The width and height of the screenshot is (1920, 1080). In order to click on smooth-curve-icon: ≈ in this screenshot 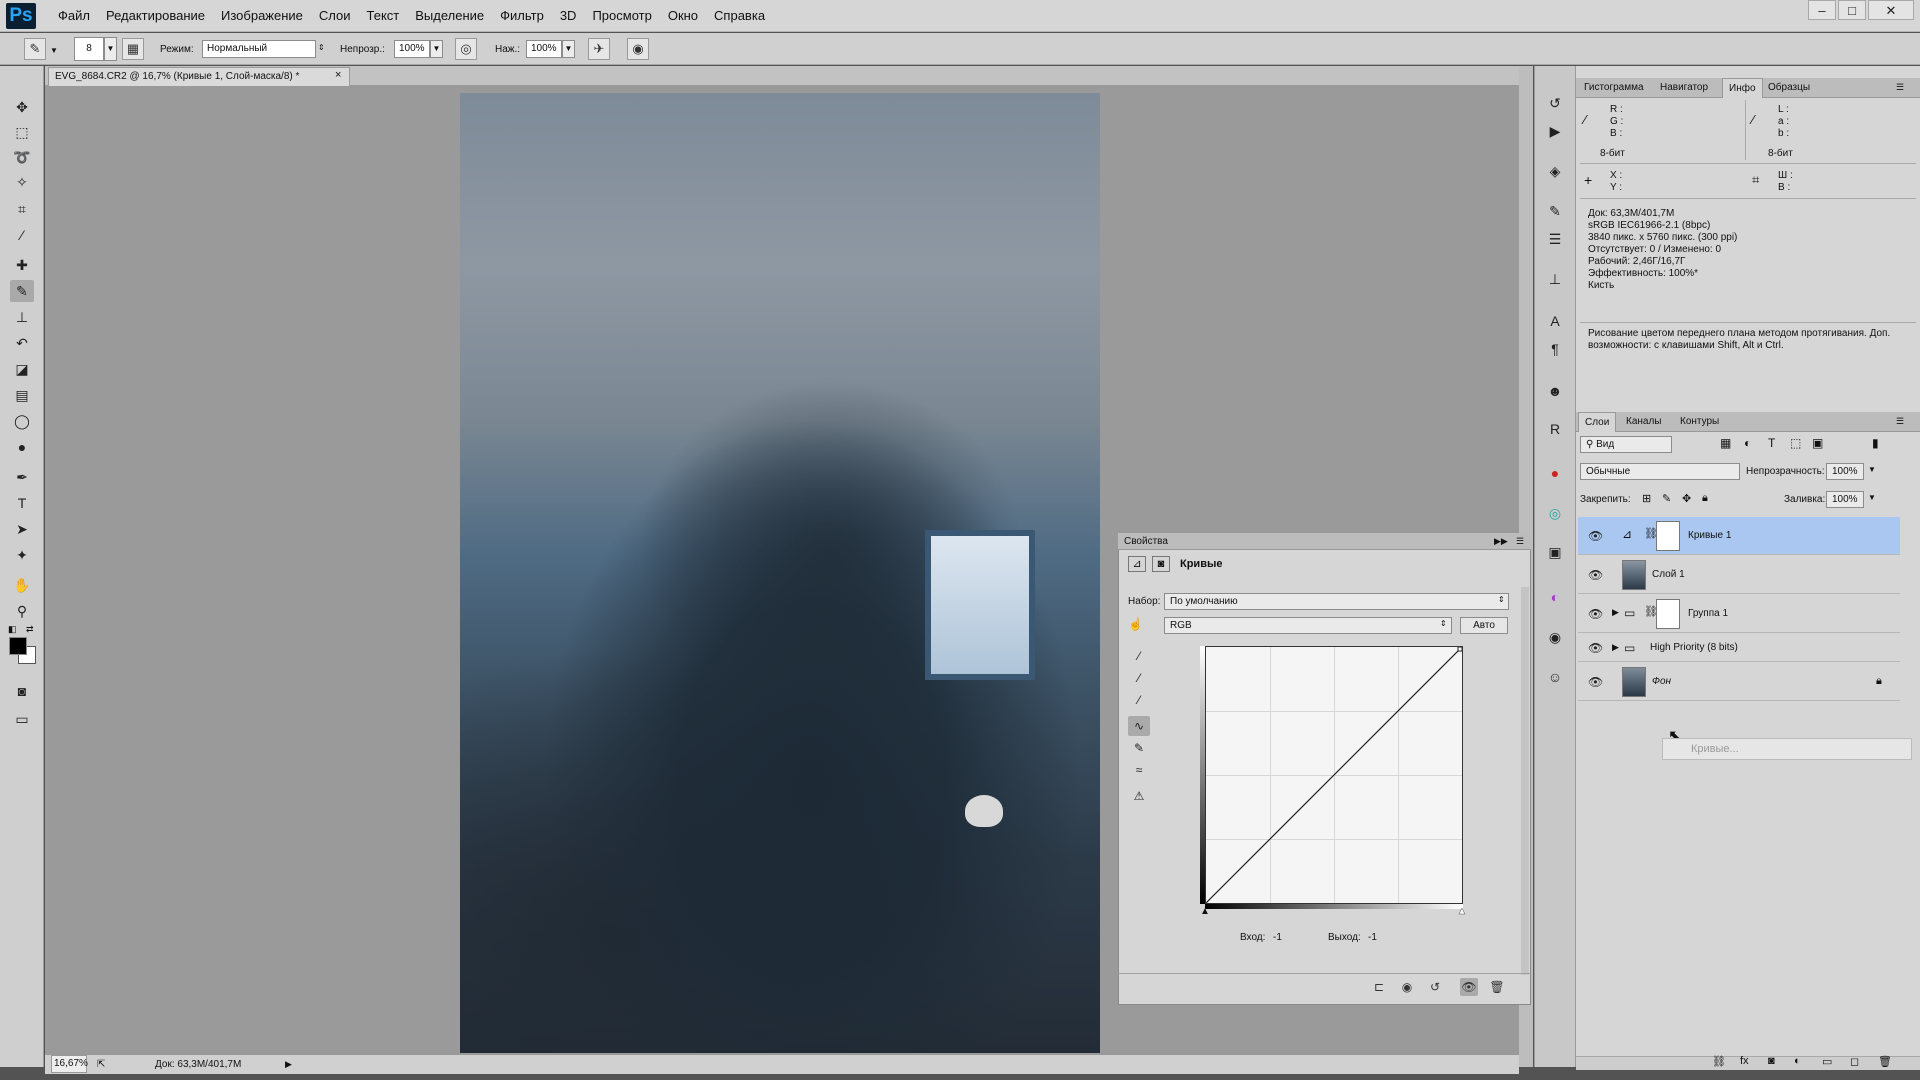, I will do `click(1139, 770)`.